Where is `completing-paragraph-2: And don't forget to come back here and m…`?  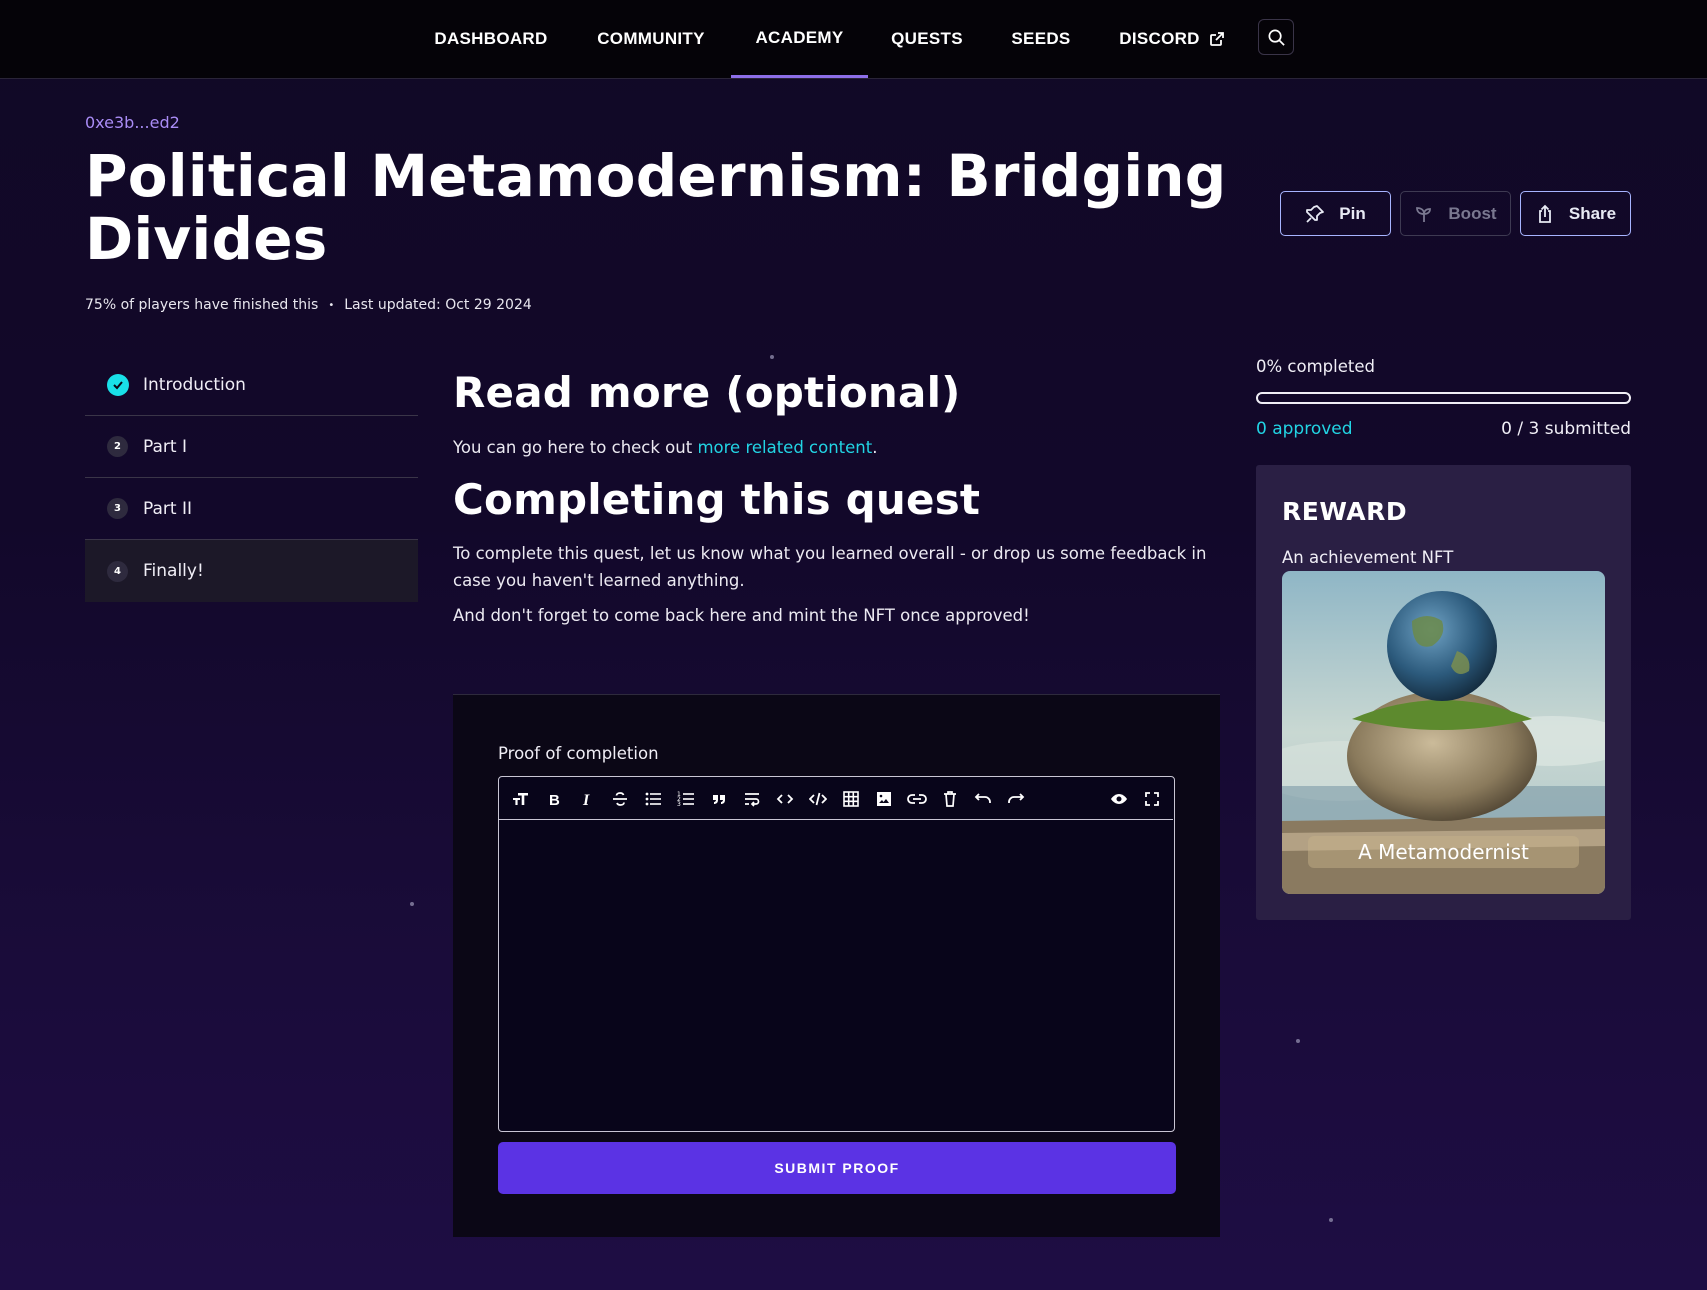 completing-paragraph-2: And don't forget to come back here and m… is located at coordinates (741, 615).